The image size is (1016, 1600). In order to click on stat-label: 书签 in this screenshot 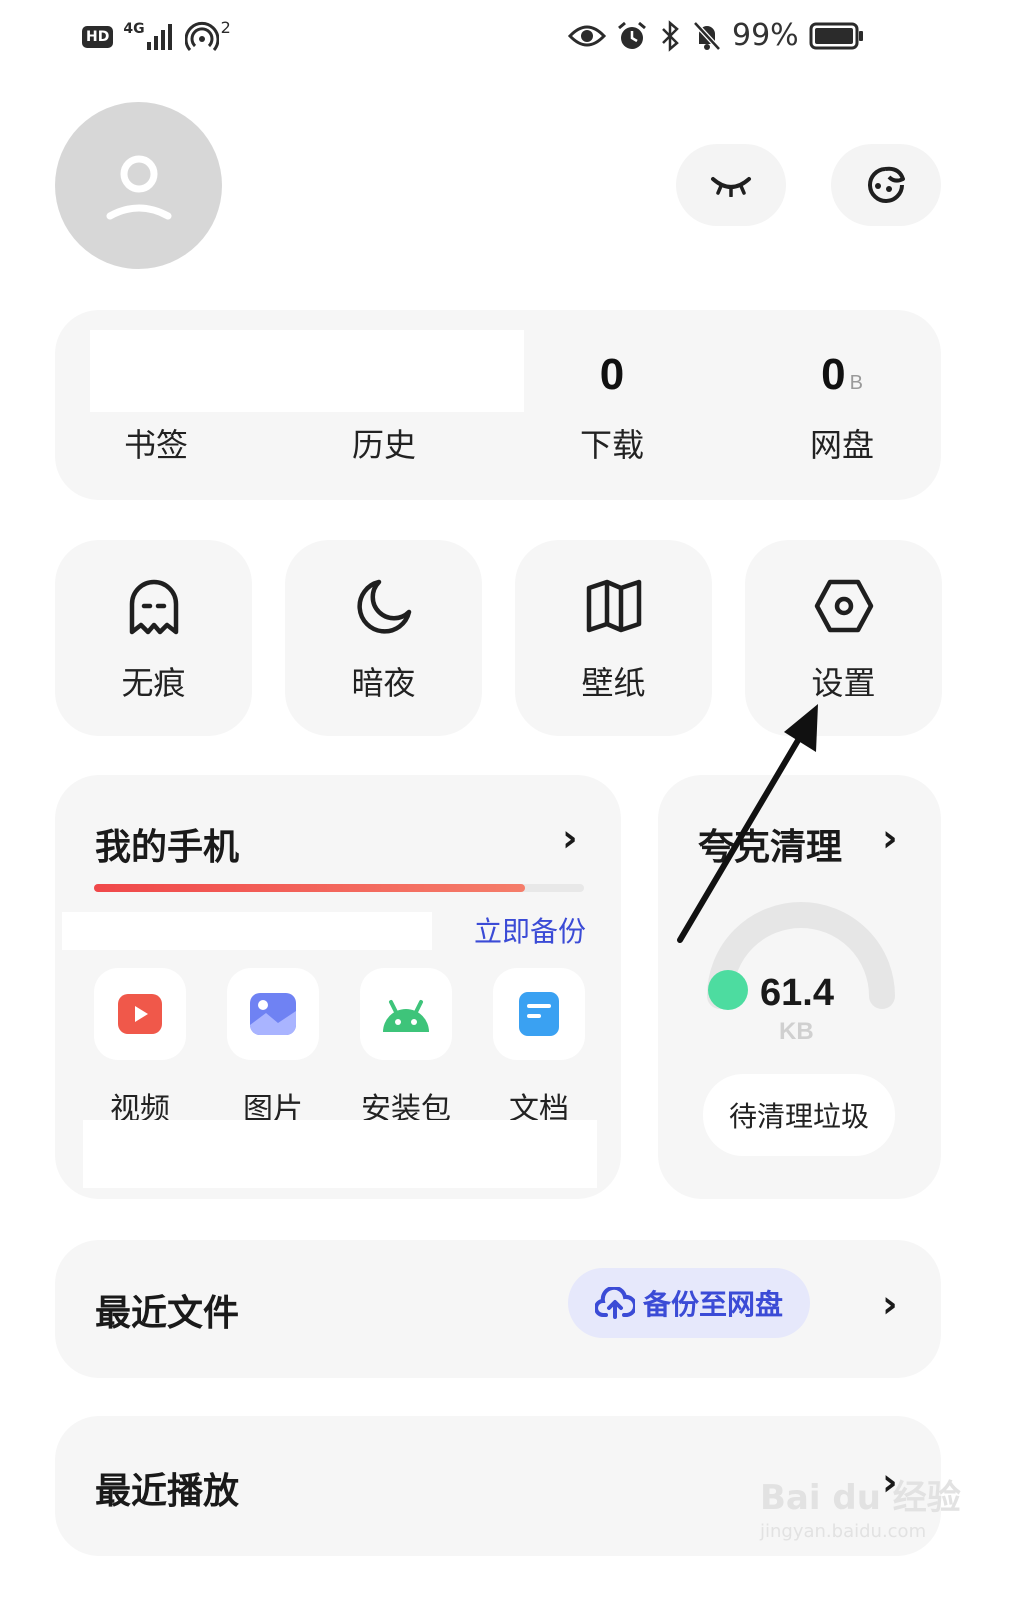, I will do `click(155, 445)`.